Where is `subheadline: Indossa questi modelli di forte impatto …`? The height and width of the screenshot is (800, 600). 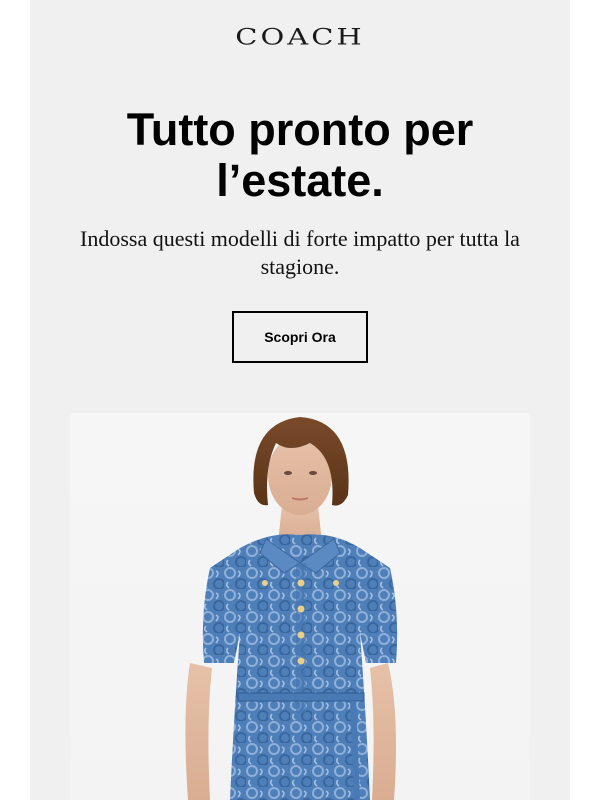 subheadline: Indossa questi modelli di forte impatto … is located at coordinates (300, 252).